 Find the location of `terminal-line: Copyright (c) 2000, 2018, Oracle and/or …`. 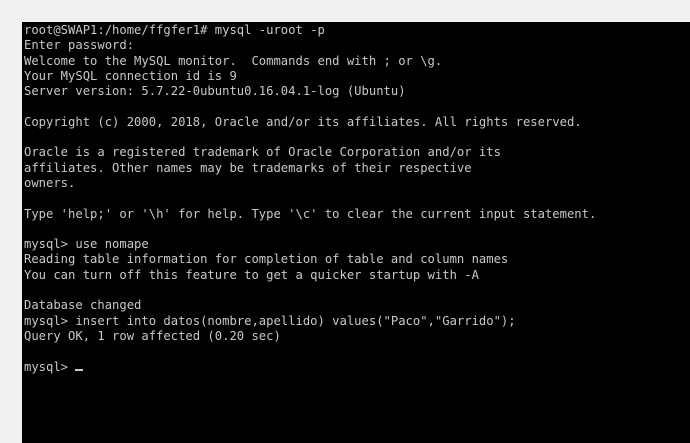

terminal-line: Copyright (c) 2000, 2018, Oracle and/or … is located at coordinates (303, 121).